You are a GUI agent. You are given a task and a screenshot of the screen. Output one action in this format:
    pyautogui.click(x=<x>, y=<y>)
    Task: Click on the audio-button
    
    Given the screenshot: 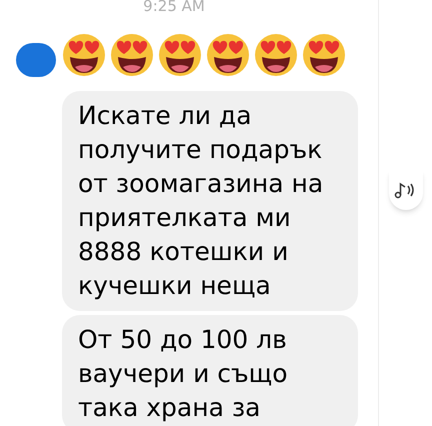 What is the action you would take?
    pyautogui.click(x=405, y=190)
    